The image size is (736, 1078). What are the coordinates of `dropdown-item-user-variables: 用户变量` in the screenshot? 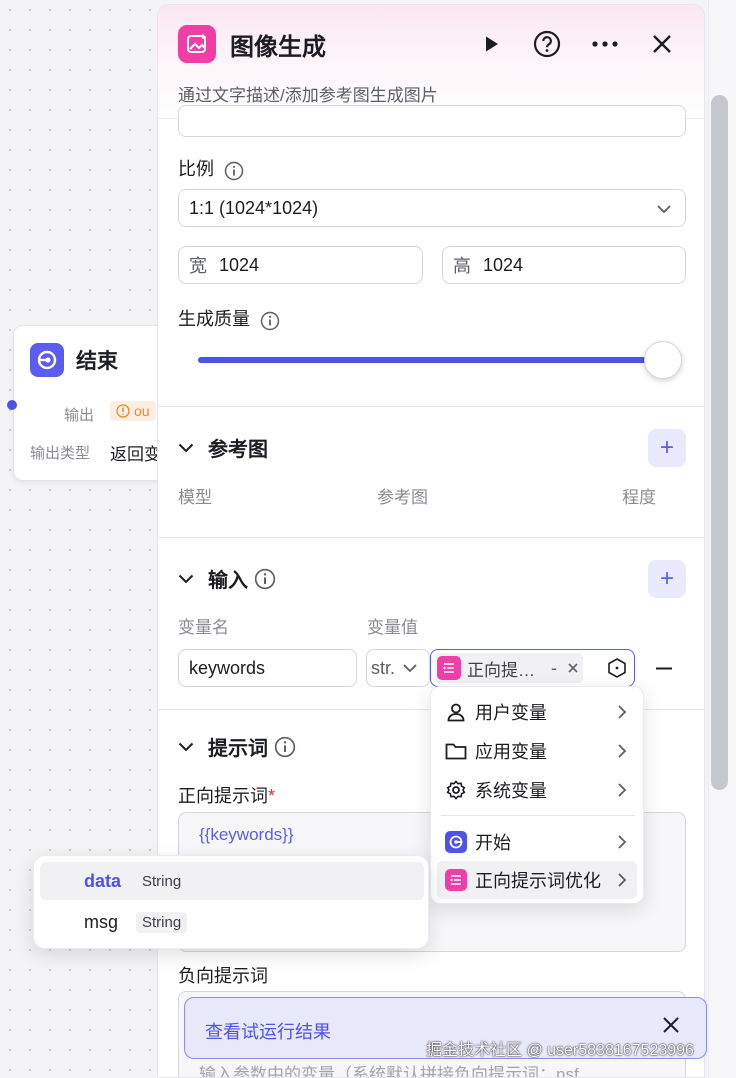 It's located at (537, 712).